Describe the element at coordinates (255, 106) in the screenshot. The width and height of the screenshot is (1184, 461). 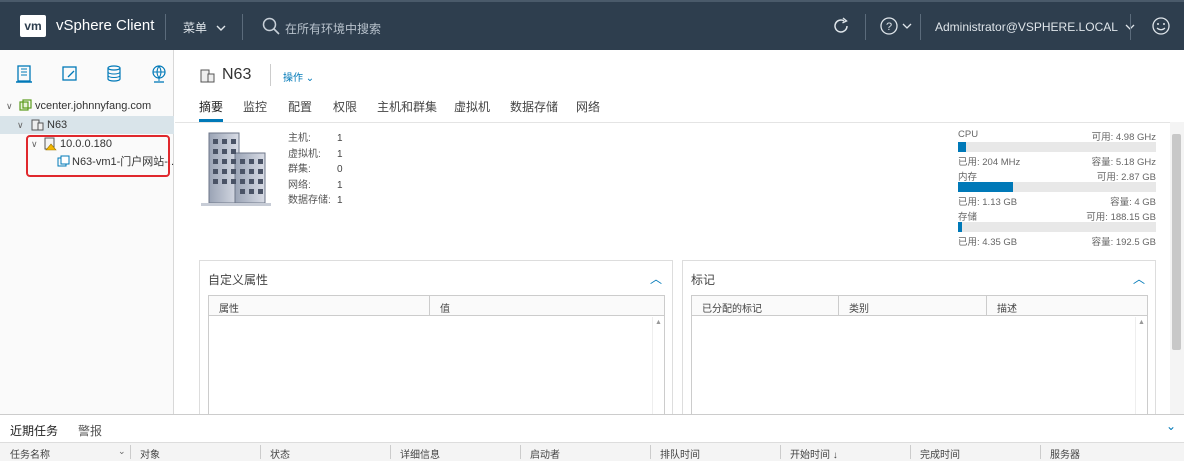
I see `tab-monitor: 监控` at that location.